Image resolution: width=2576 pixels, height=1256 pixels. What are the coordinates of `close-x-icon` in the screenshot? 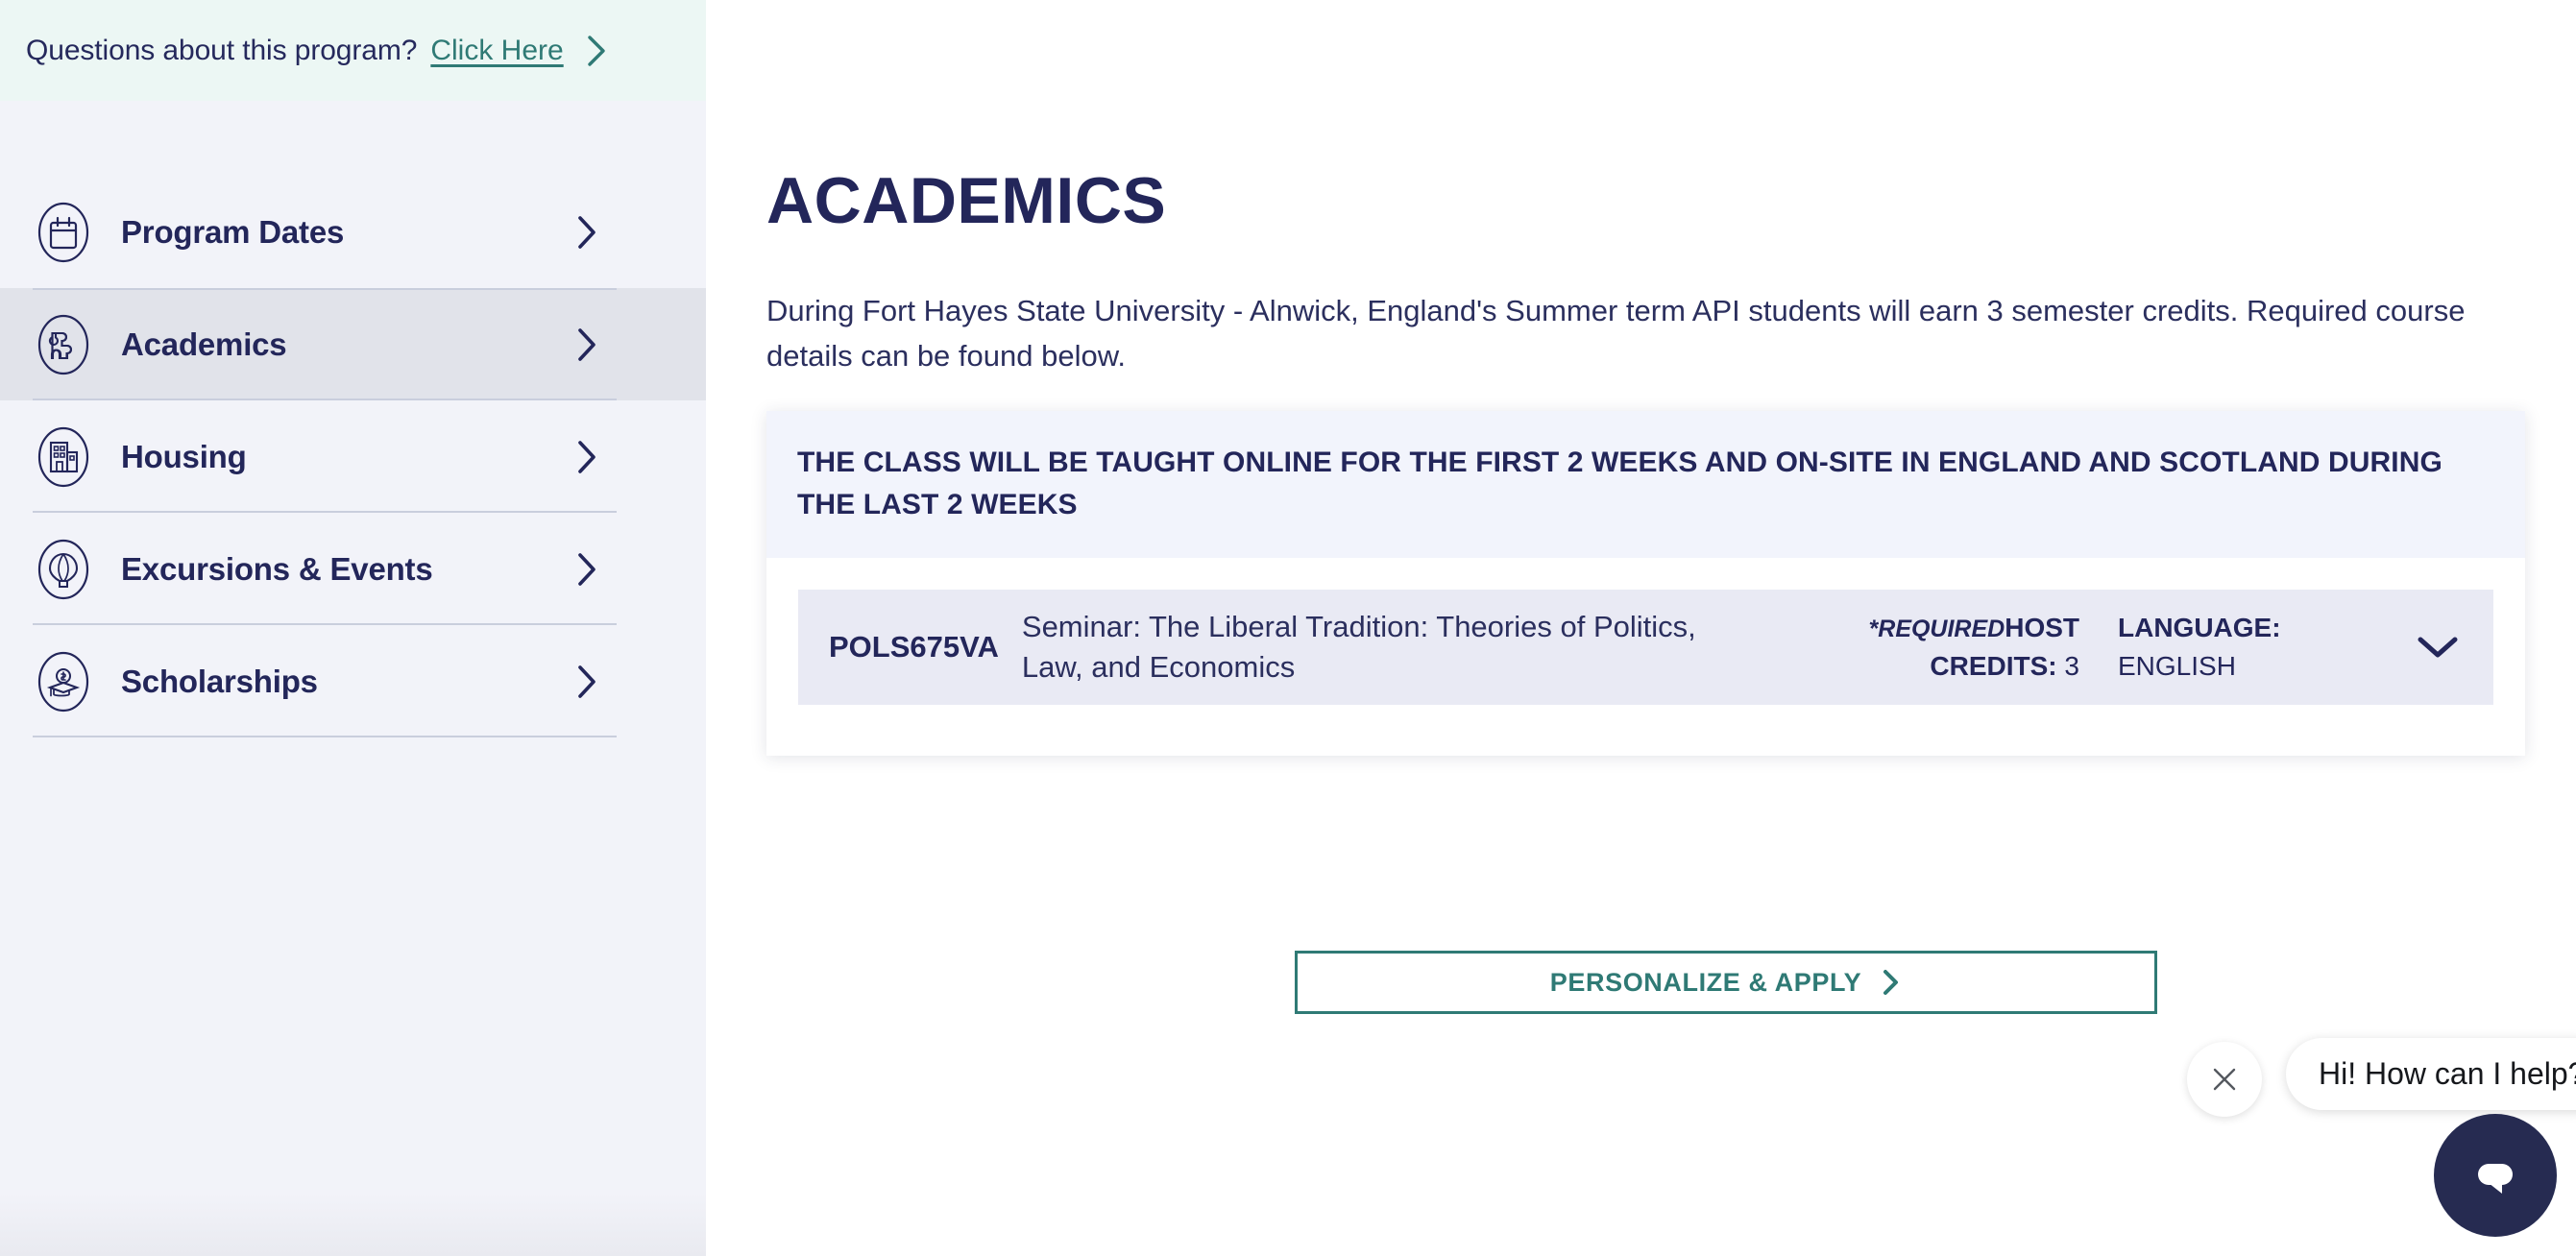 It's located at (2224, 1079).